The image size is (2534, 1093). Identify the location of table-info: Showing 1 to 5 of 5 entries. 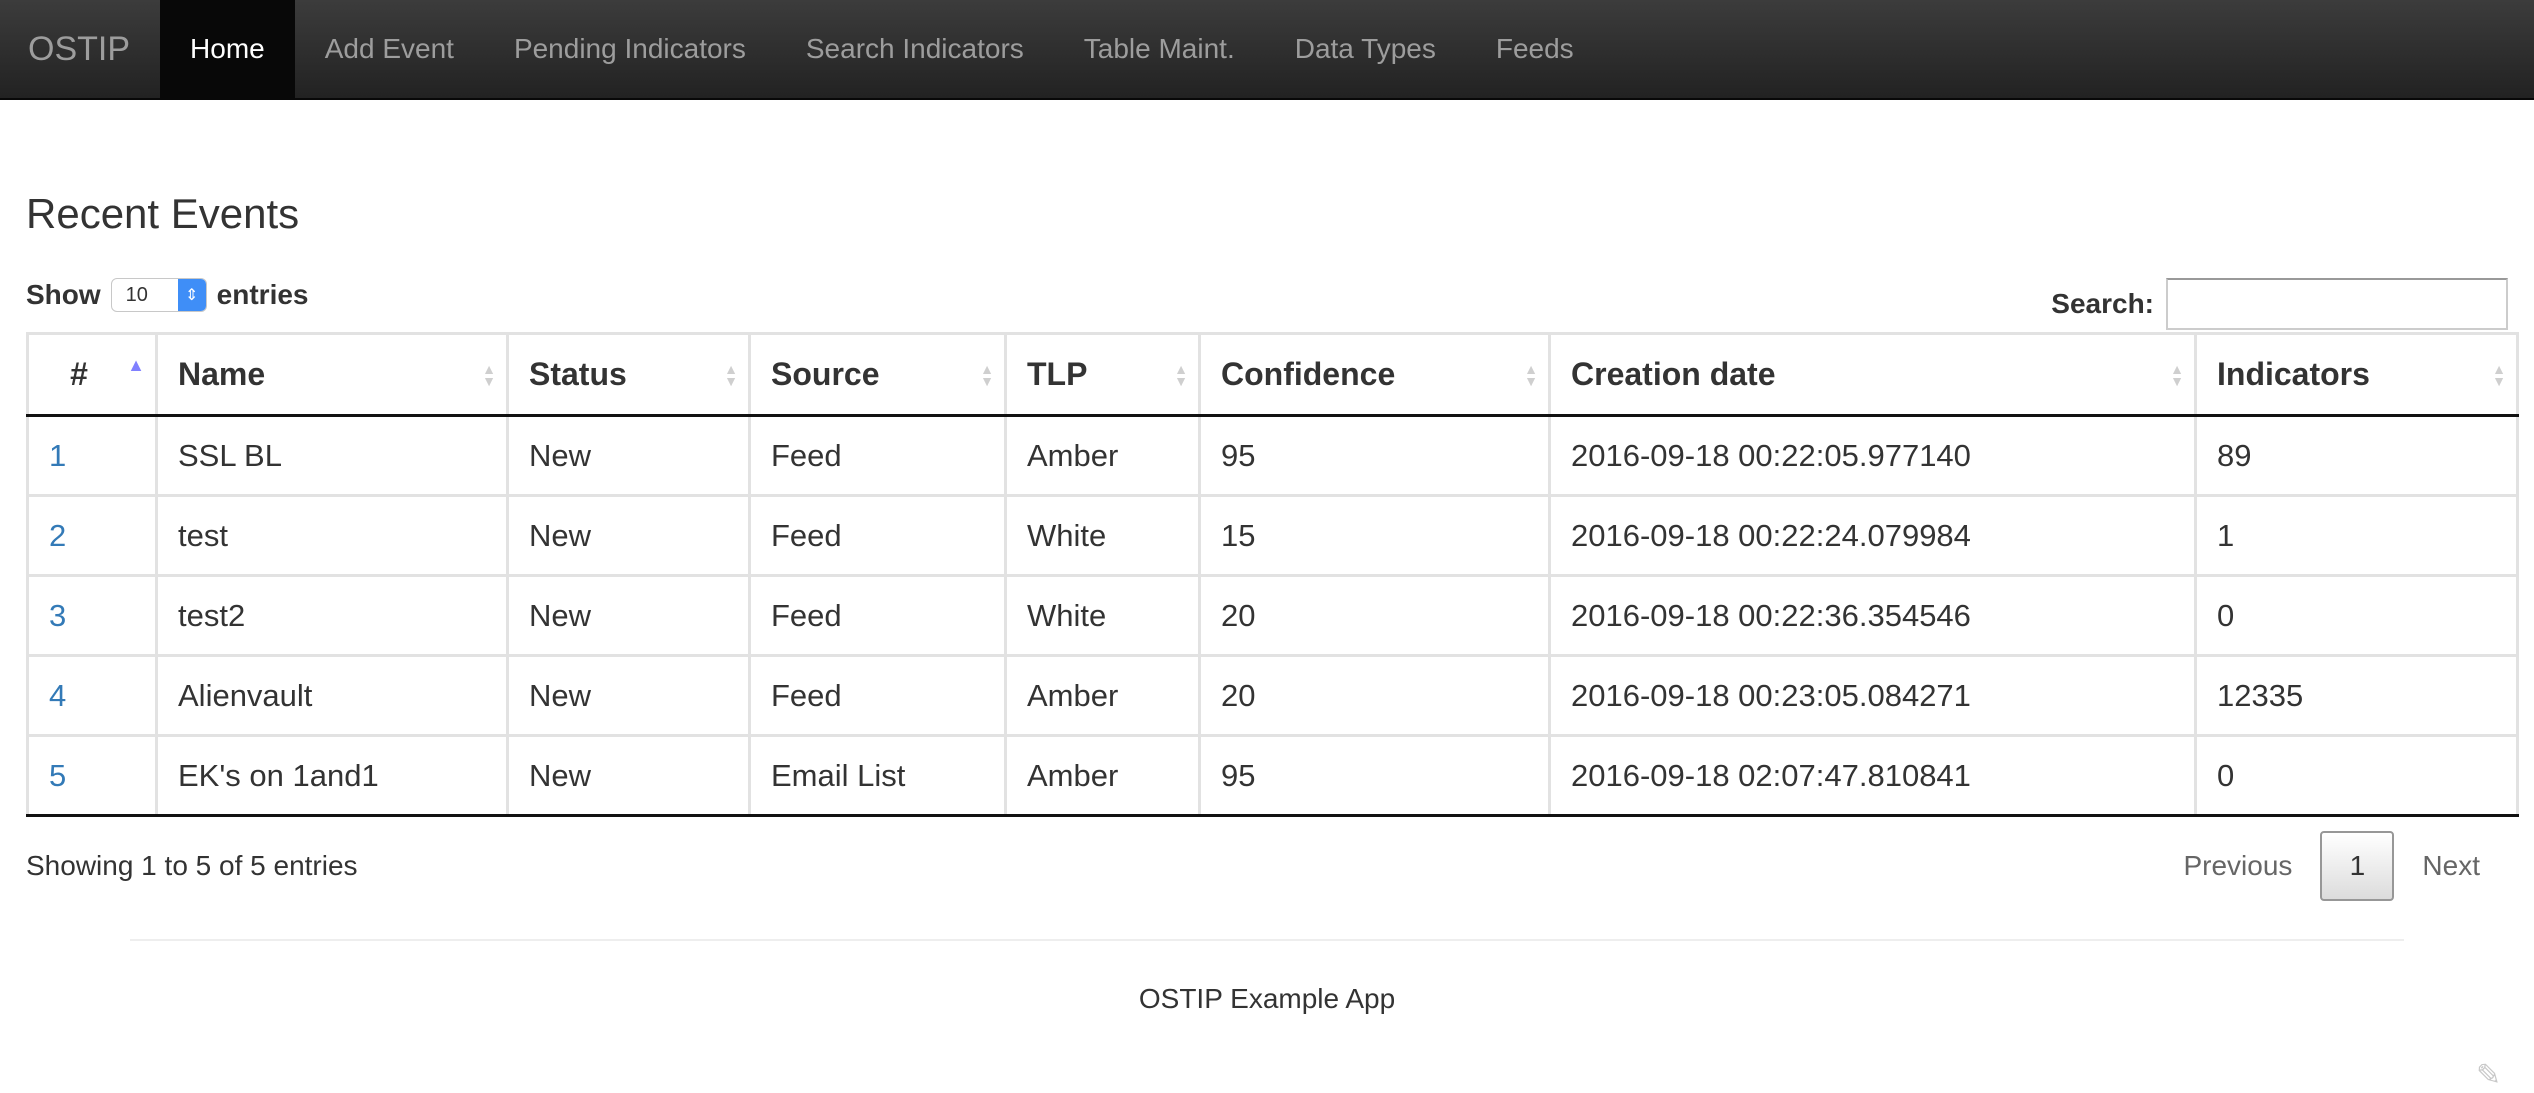
(192, 866).